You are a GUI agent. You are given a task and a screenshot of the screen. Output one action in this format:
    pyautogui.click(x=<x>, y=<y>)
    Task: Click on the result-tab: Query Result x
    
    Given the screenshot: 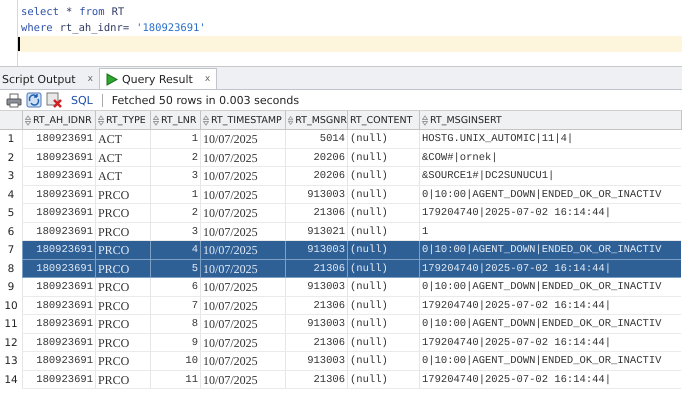 What is the action you would take?
    pyautogui.click(x=158, y=78)
    